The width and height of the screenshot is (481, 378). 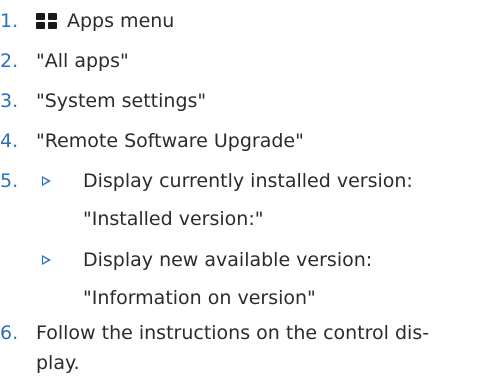 What do you see at coordinates (240, 363) in the screenshot?
I see `step-6-line-2: play.` at bounding box center [240, 363].